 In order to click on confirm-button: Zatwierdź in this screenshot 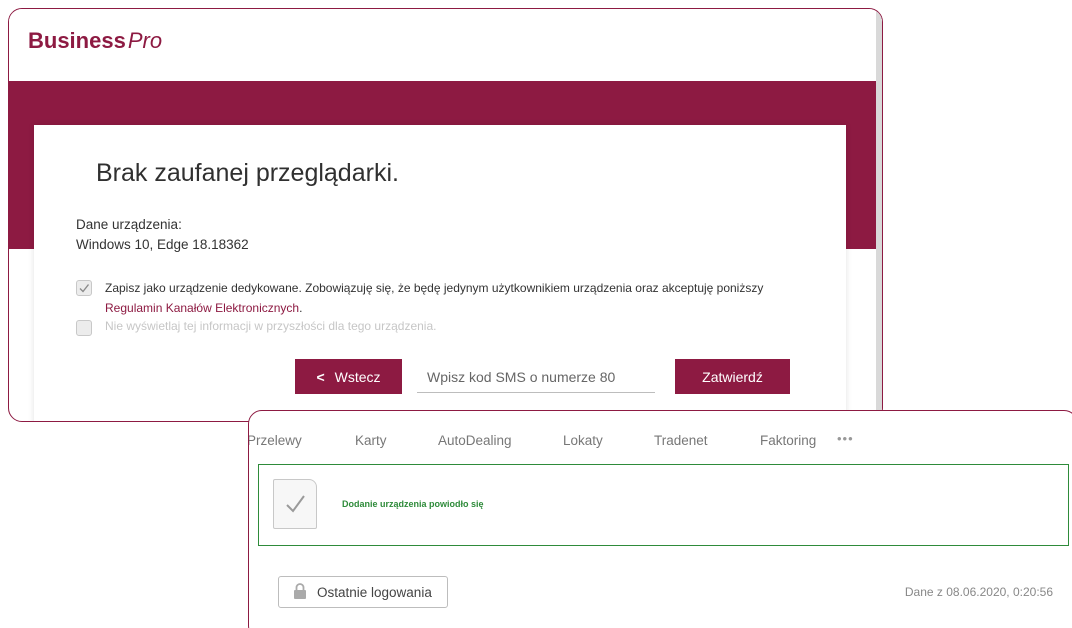, I will do `click(732, 376)`.